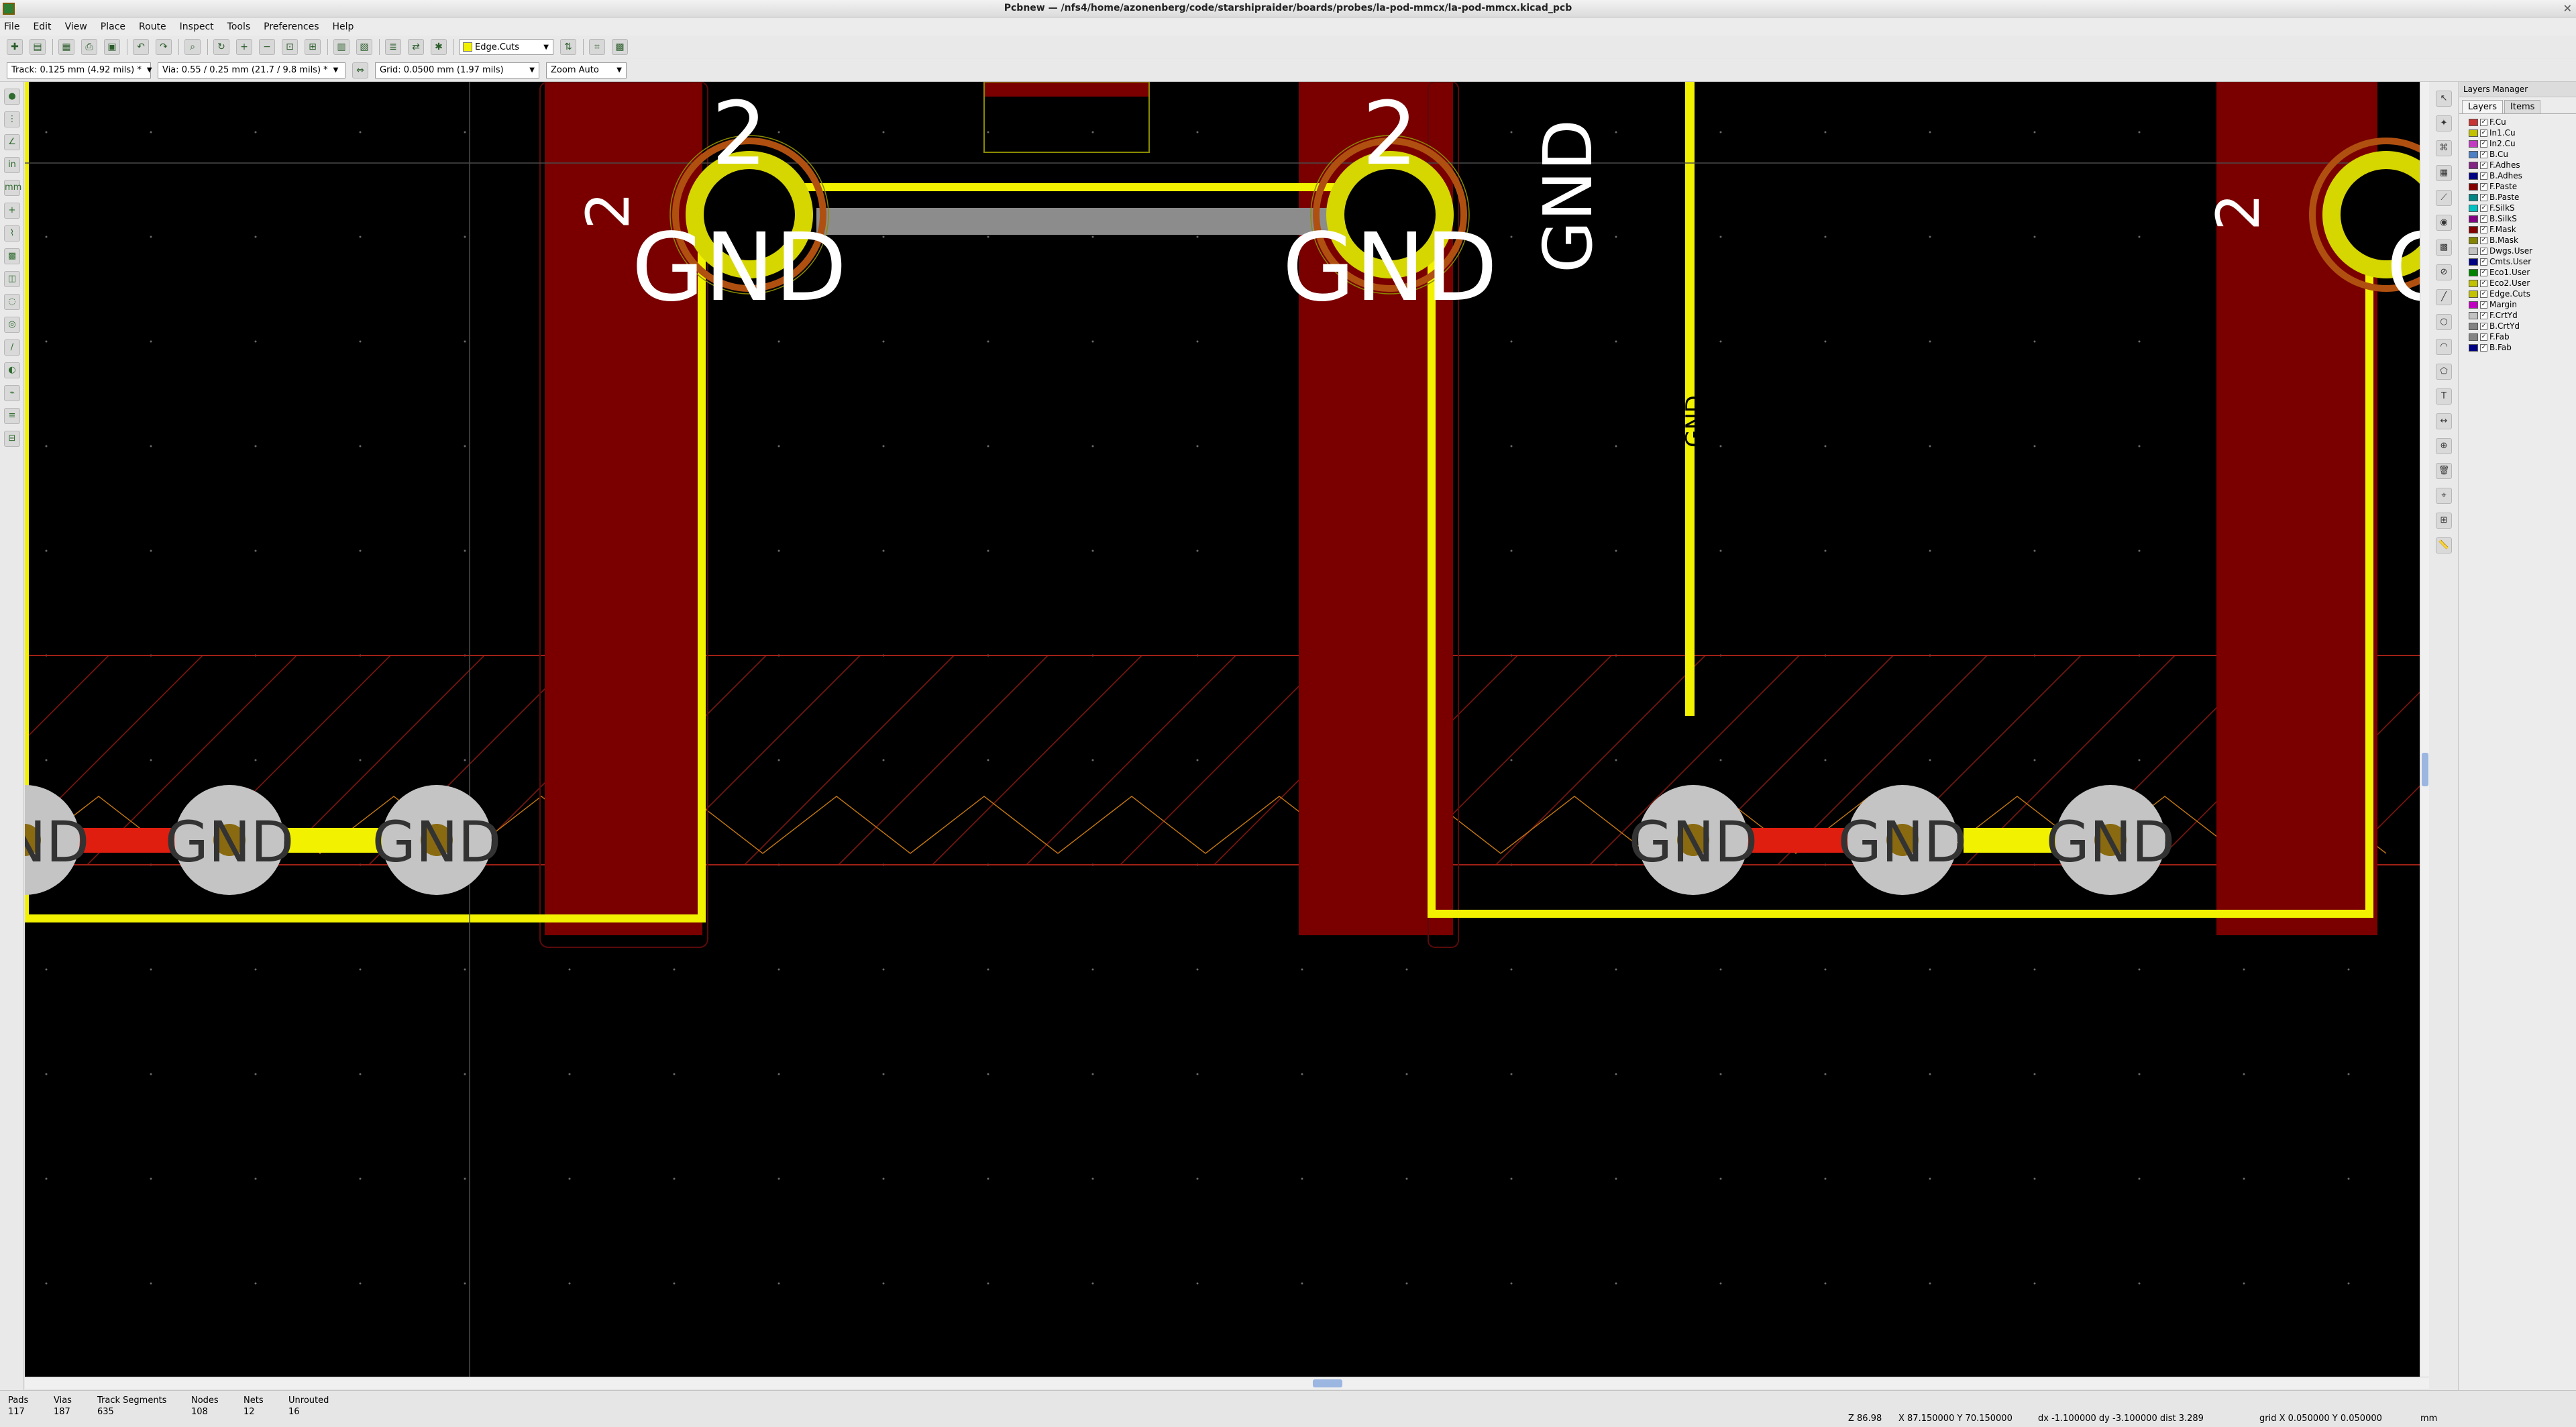 The width and height of the screenshot is (2576, 1427). What do you see at coordinates (343, 26) in the screenshot?
I see `menu-help: Help` at bounding box center [343, 26].